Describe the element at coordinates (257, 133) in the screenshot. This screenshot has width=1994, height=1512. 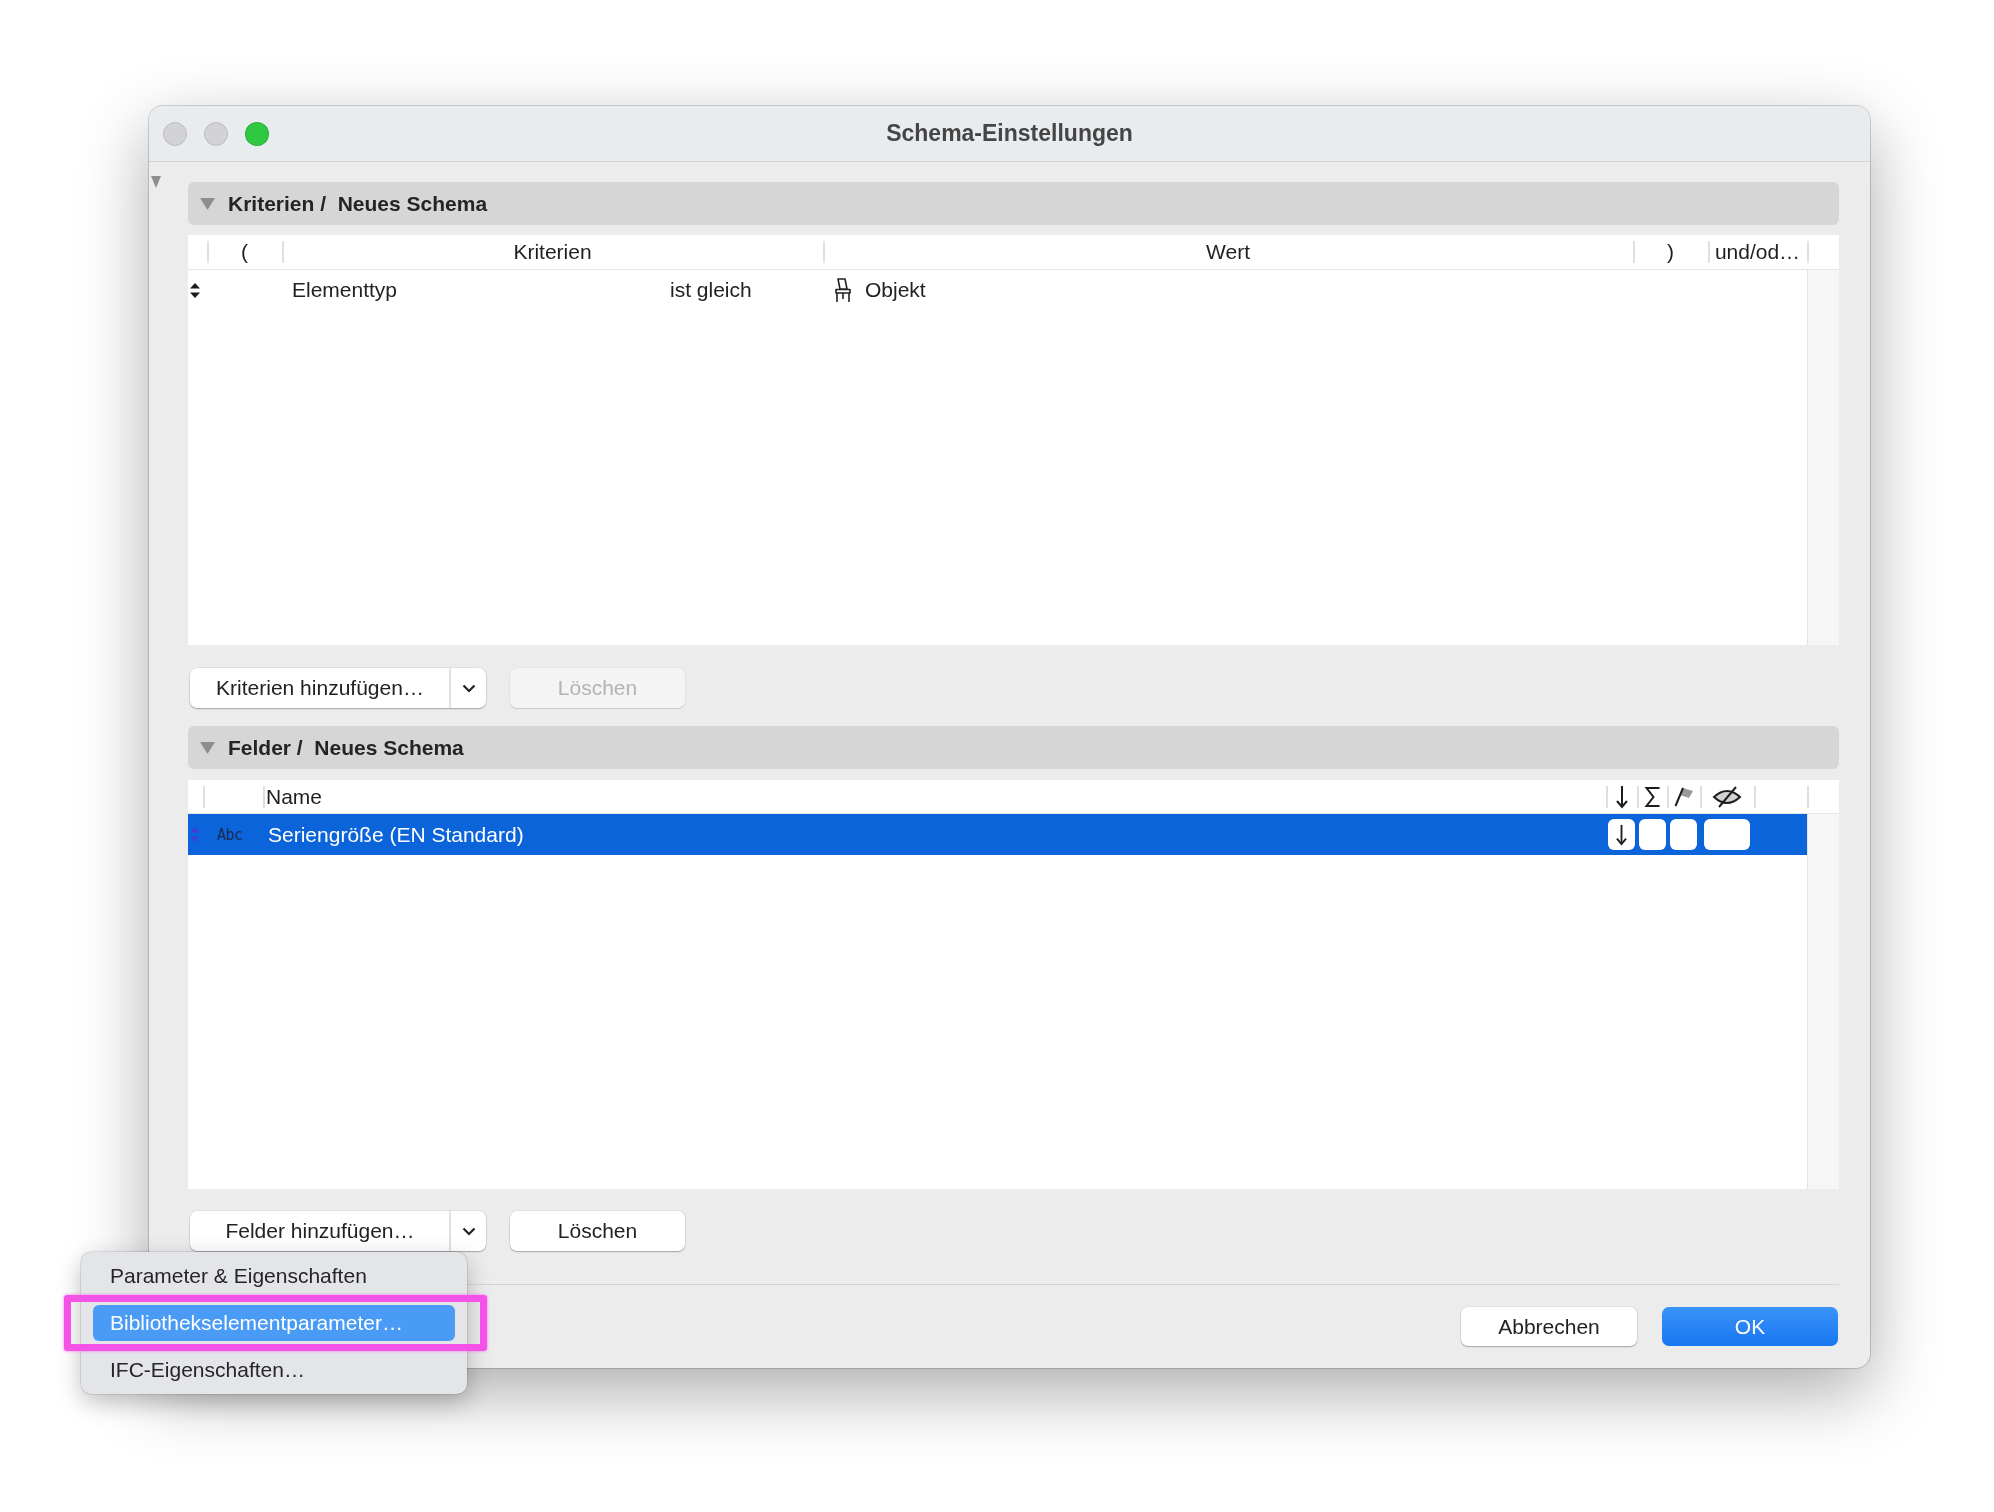
I see `zoom-button` at that location.